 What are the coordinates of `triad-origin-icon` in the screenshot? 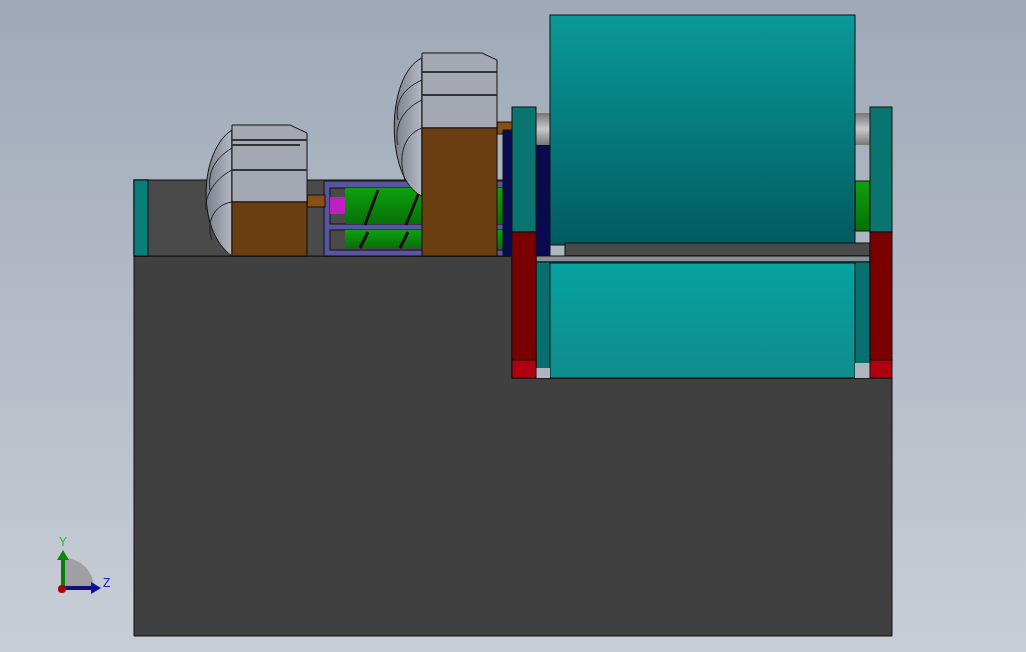 It's located at (62, 589).